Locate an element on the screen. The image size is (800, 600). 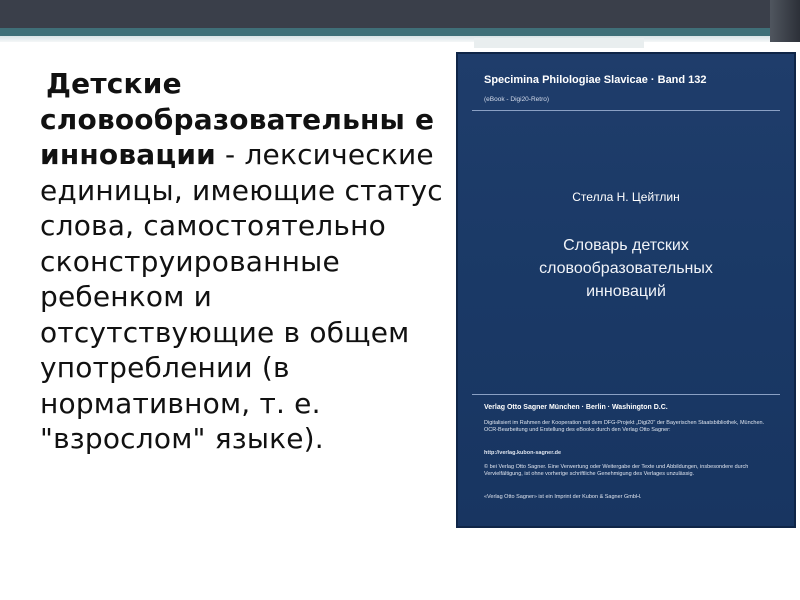
cover-url: http://verlag.kubon-sagner.de is located at coordinates (523, 453).